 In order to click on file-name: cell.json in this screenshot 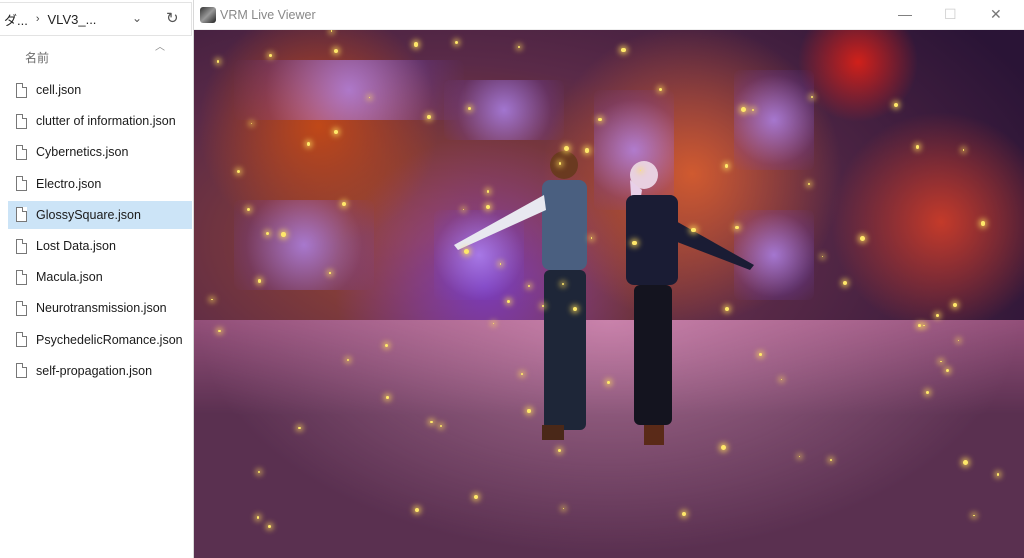, I will do `click(59, 90)`.